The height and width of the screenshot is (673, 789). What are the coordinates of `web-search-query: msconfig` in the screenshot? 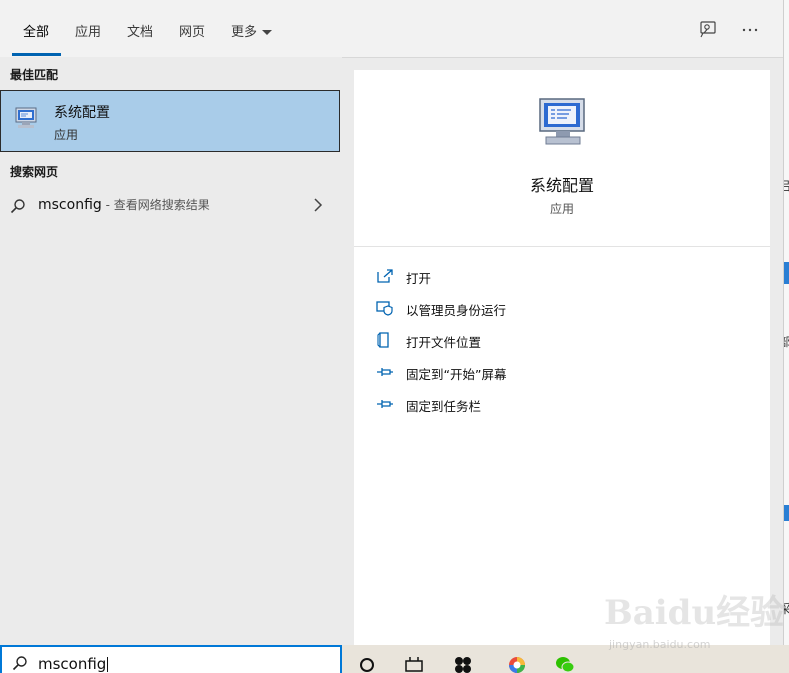 It's located at (70, 205).